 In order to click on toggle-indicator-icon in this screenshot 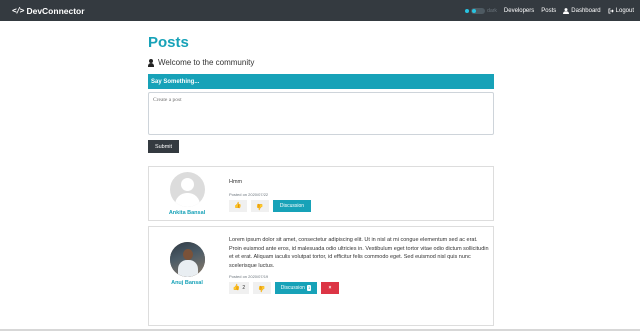, I will do `click(467, 10)`.